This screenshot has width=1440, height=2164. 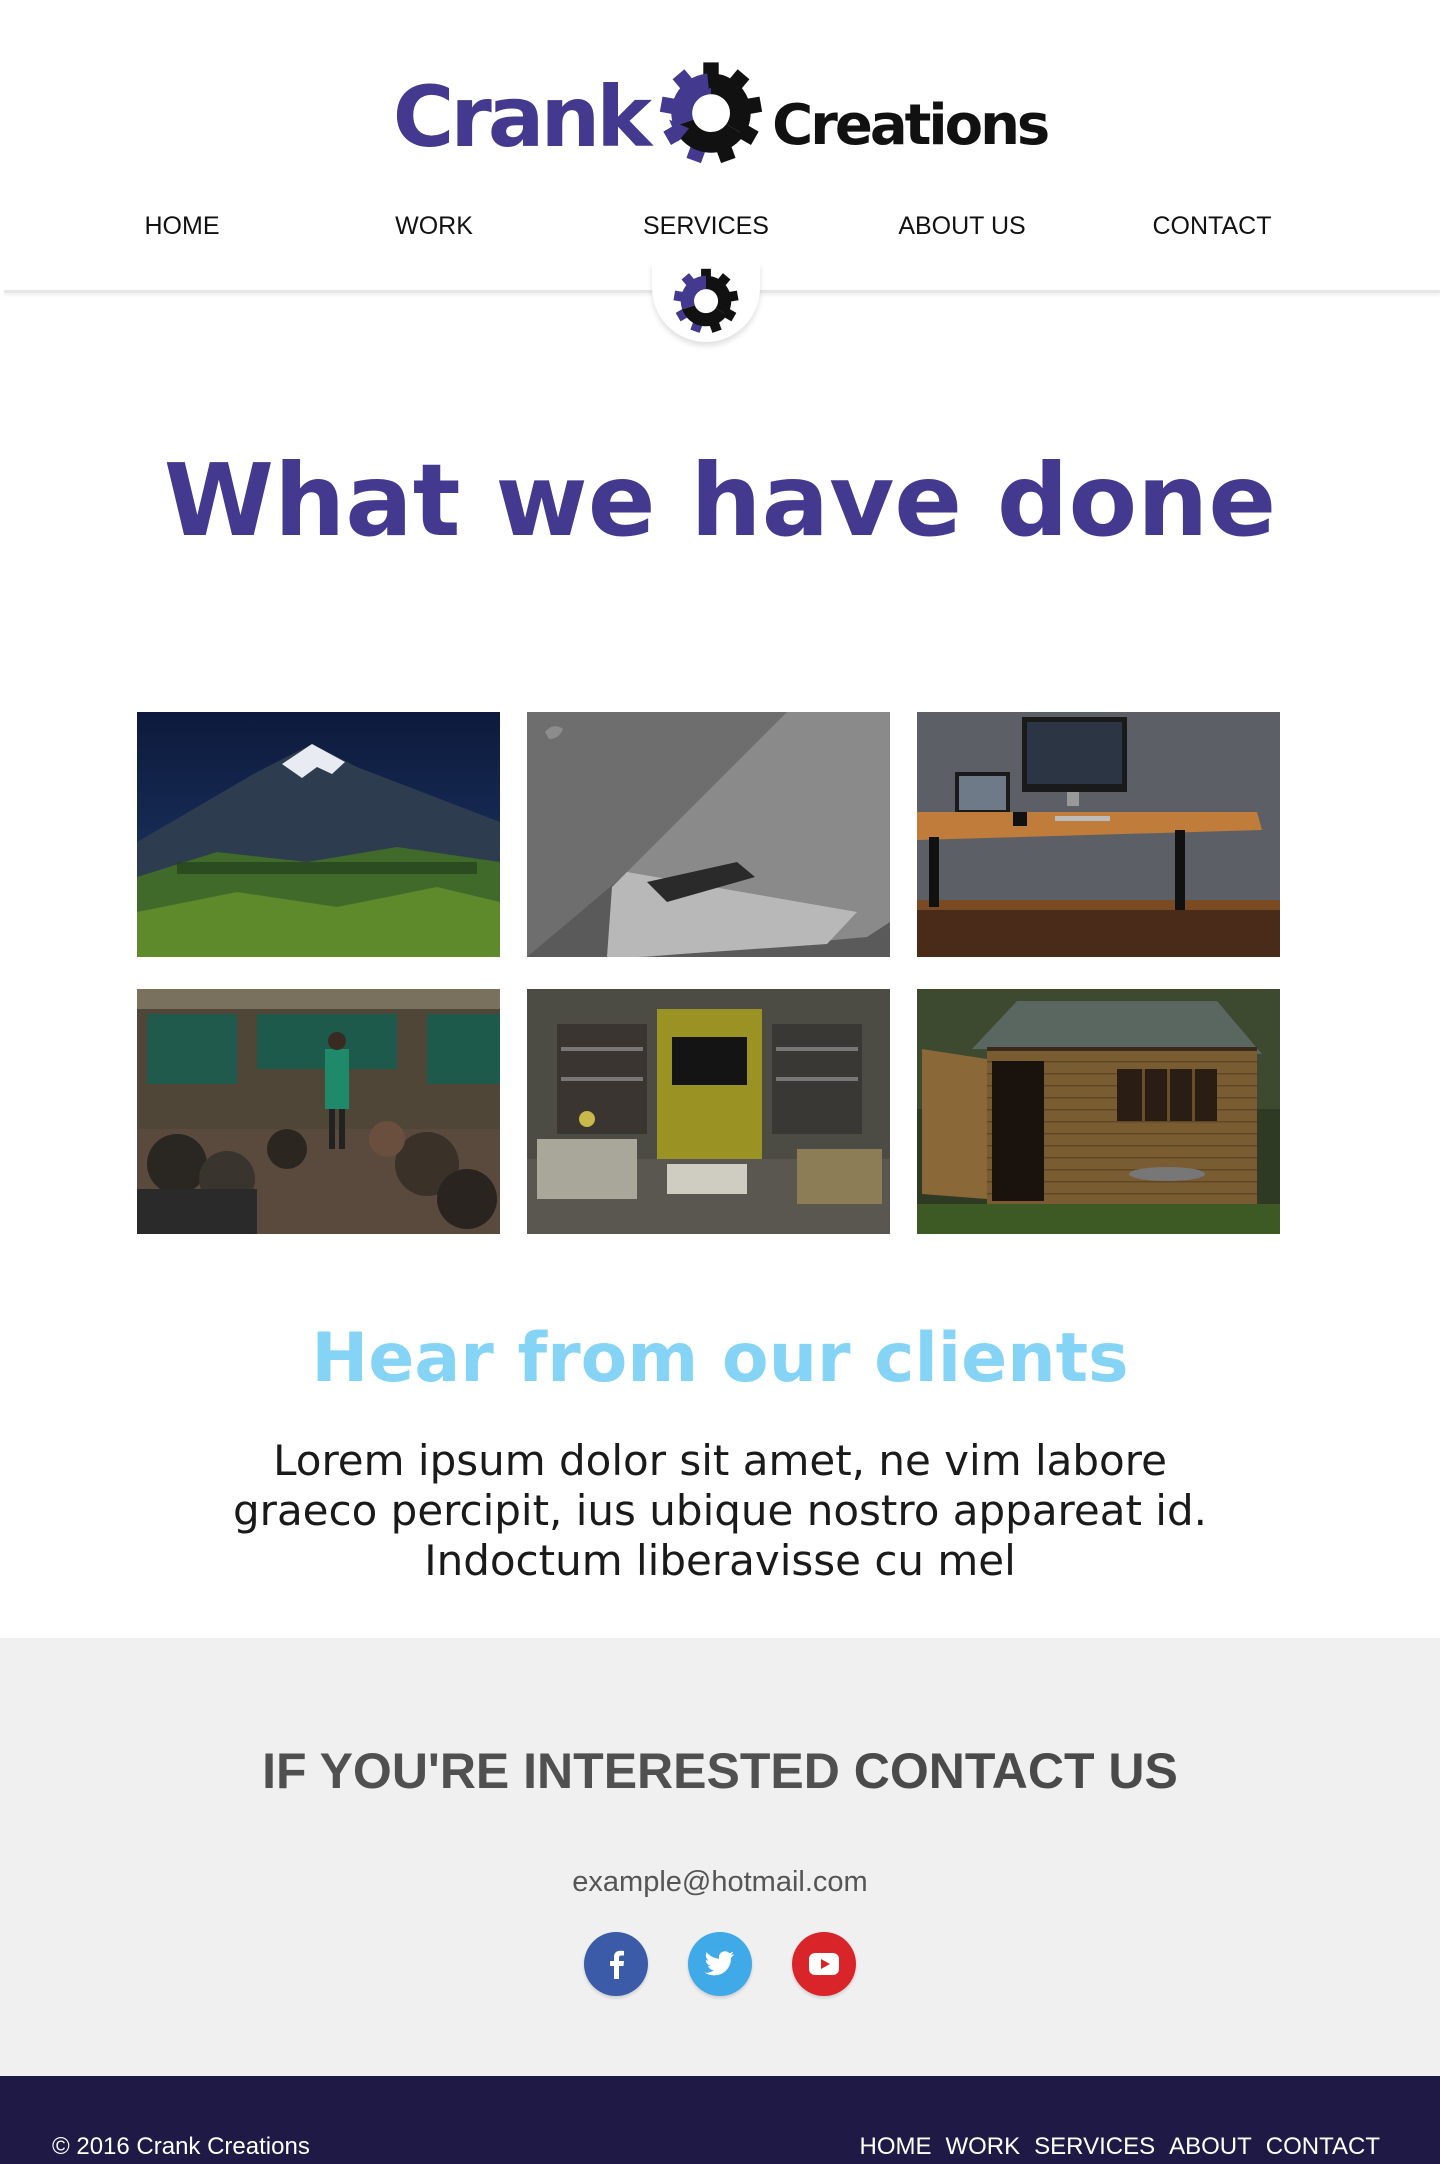 I want to click on nav-work: WORK, so click(x=434, y=226).